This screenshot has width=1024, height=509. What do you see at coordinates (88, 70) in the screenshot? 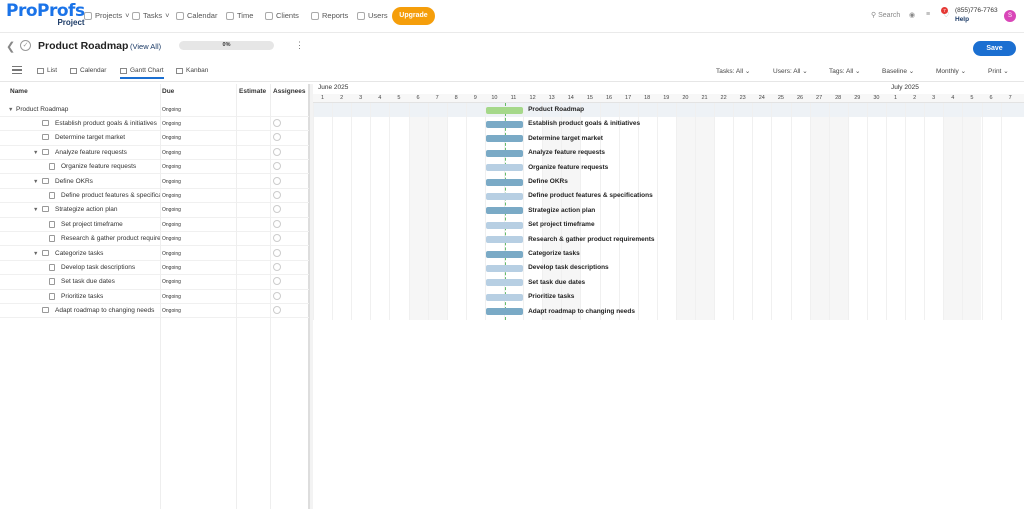
I see `tab-calendar: Calendar` at bounding box center [88, 70].